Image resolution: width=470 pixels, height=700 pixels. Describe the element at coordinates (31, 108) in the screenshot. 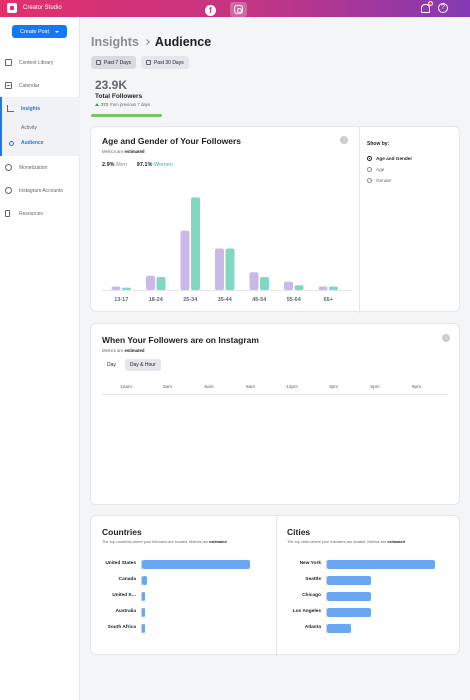

I see `sidebar-item-label: Insights` at that location.